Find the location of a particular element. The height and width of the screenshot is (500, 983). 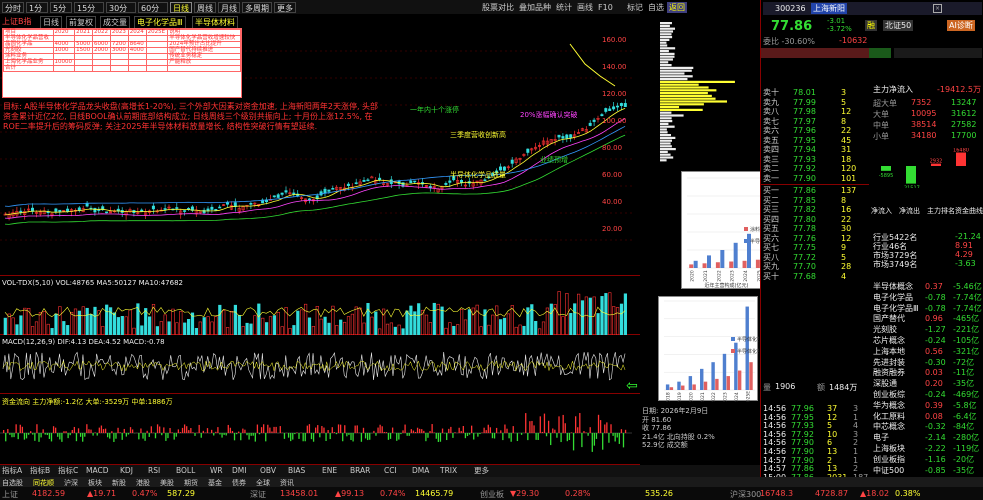

macd-chart is located at coordinates (320, 365).